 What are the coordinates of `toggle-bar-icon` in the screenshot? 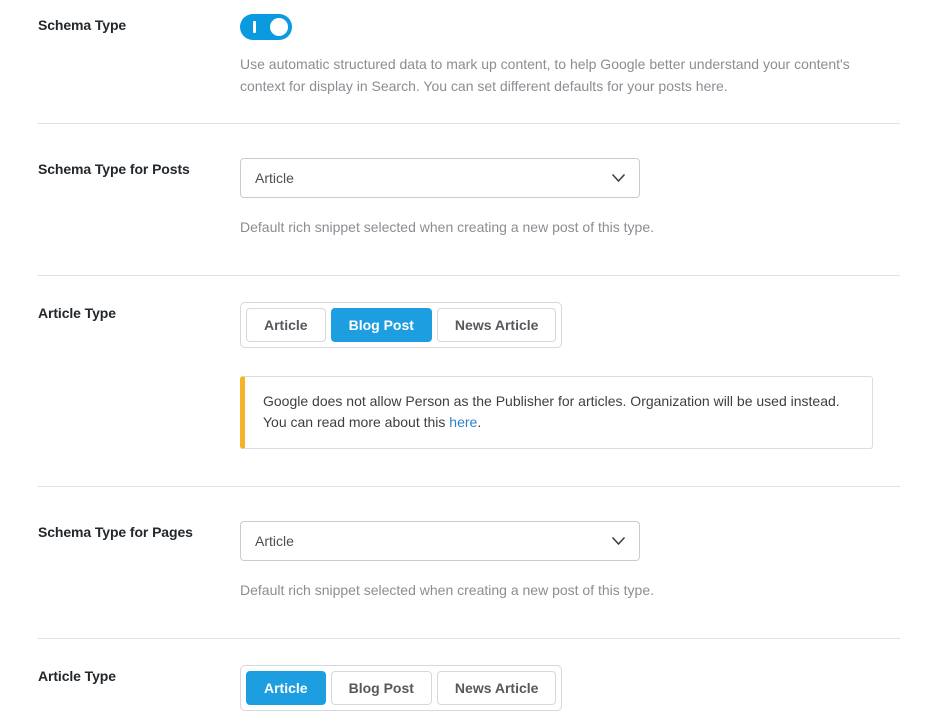 It's located at (254, 27).